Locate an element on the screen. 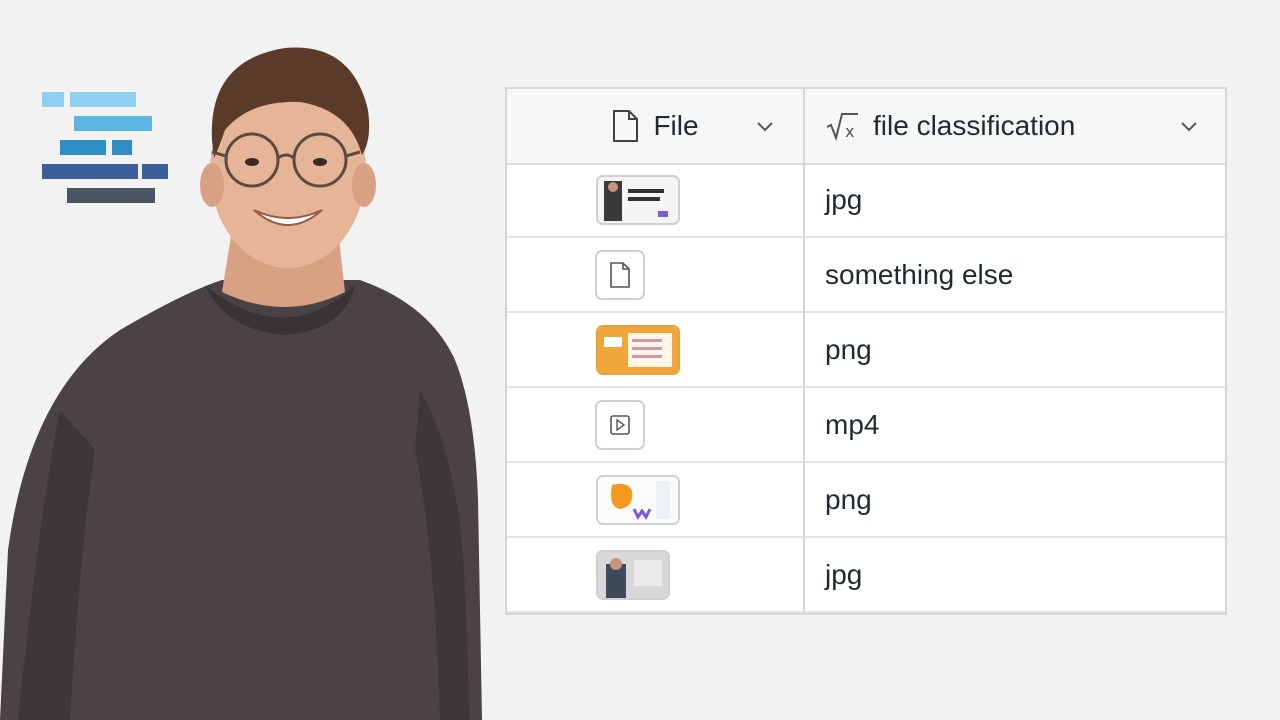 This screenshot has width=1280, height=720. column-header-file-classification: x file classification is located at coordinates (1015, 126).